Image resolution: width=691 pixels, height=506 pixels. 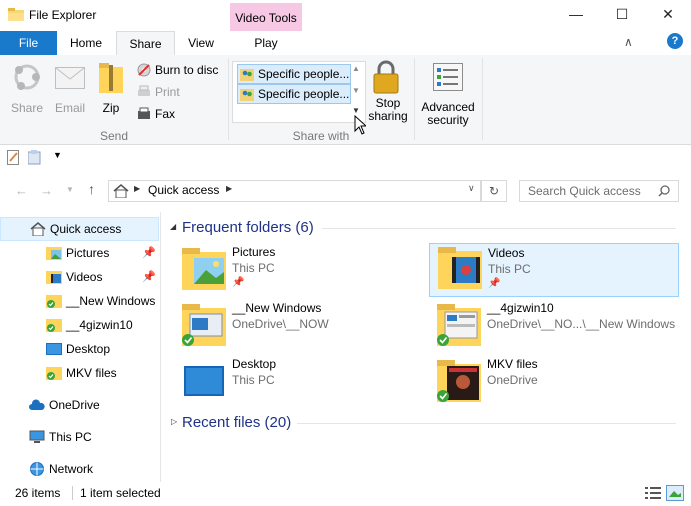 I want to click on share-button: Share, so click(x=27, y=89).